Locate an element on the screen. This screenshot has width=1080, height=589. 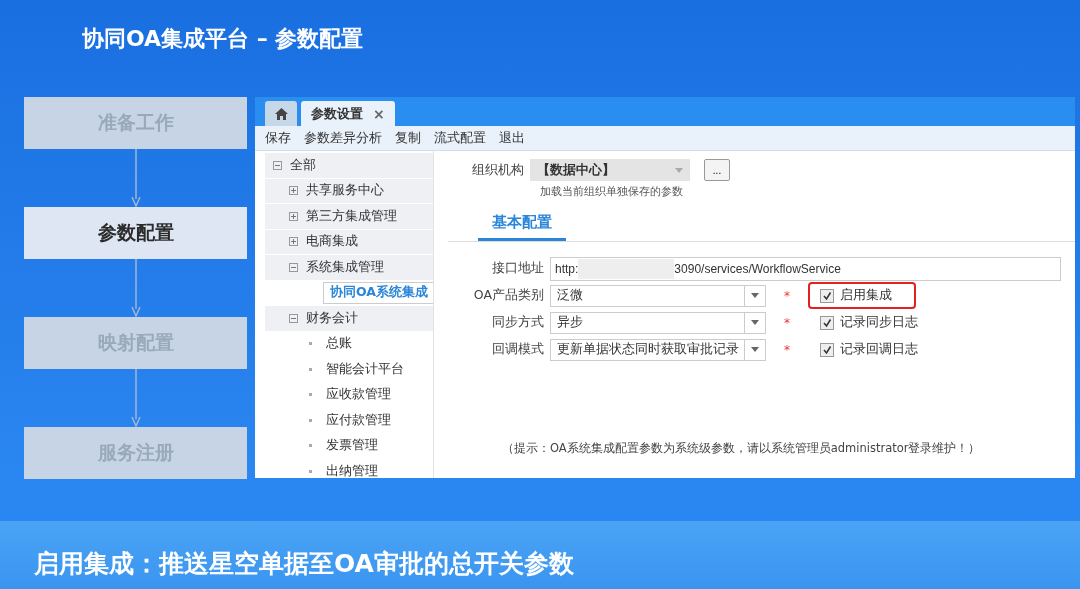
toolbar-button: 复制 is located at coordinates (408, 138).